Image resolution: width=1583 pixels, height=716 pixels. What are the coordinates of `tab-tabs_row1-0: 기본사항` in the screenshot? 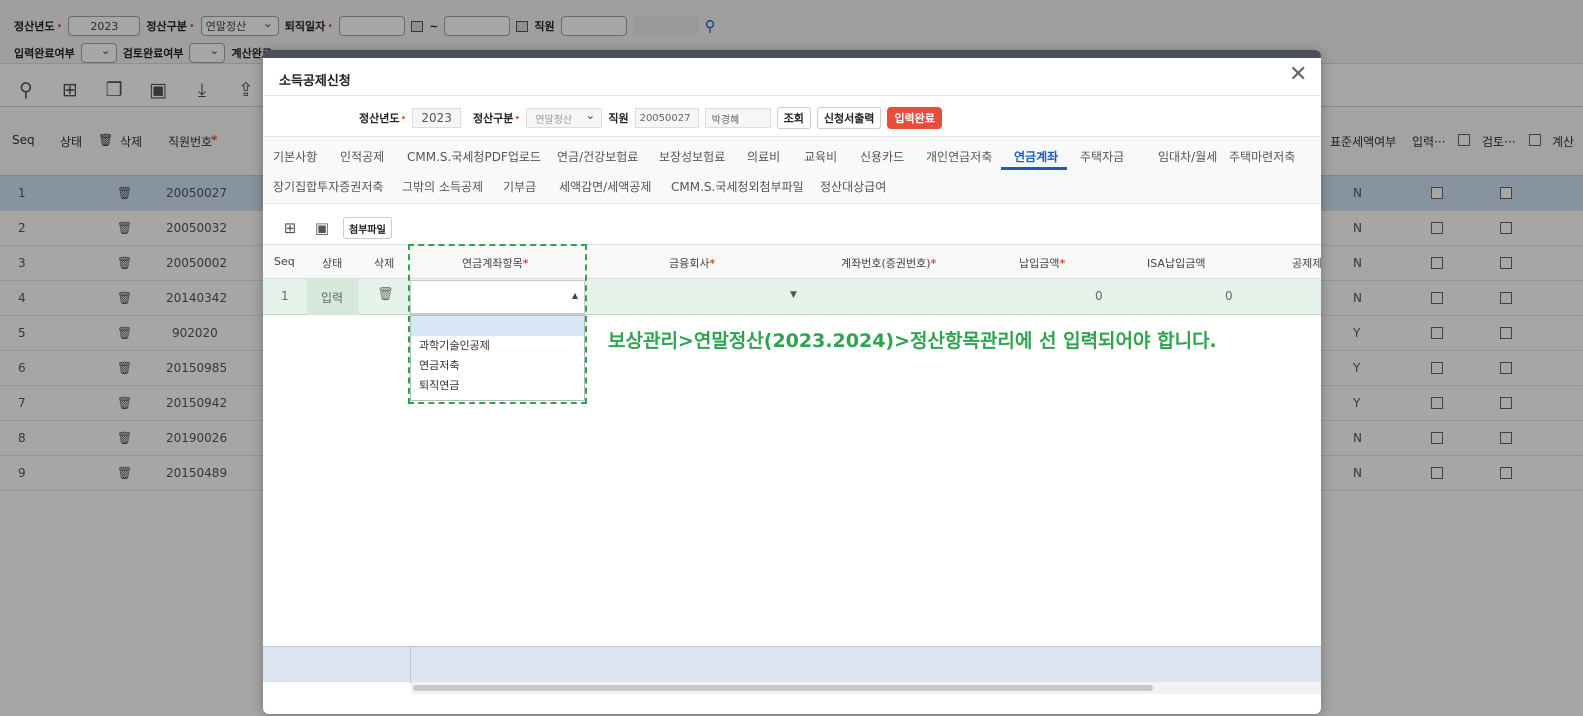 It's located at (295, 156).